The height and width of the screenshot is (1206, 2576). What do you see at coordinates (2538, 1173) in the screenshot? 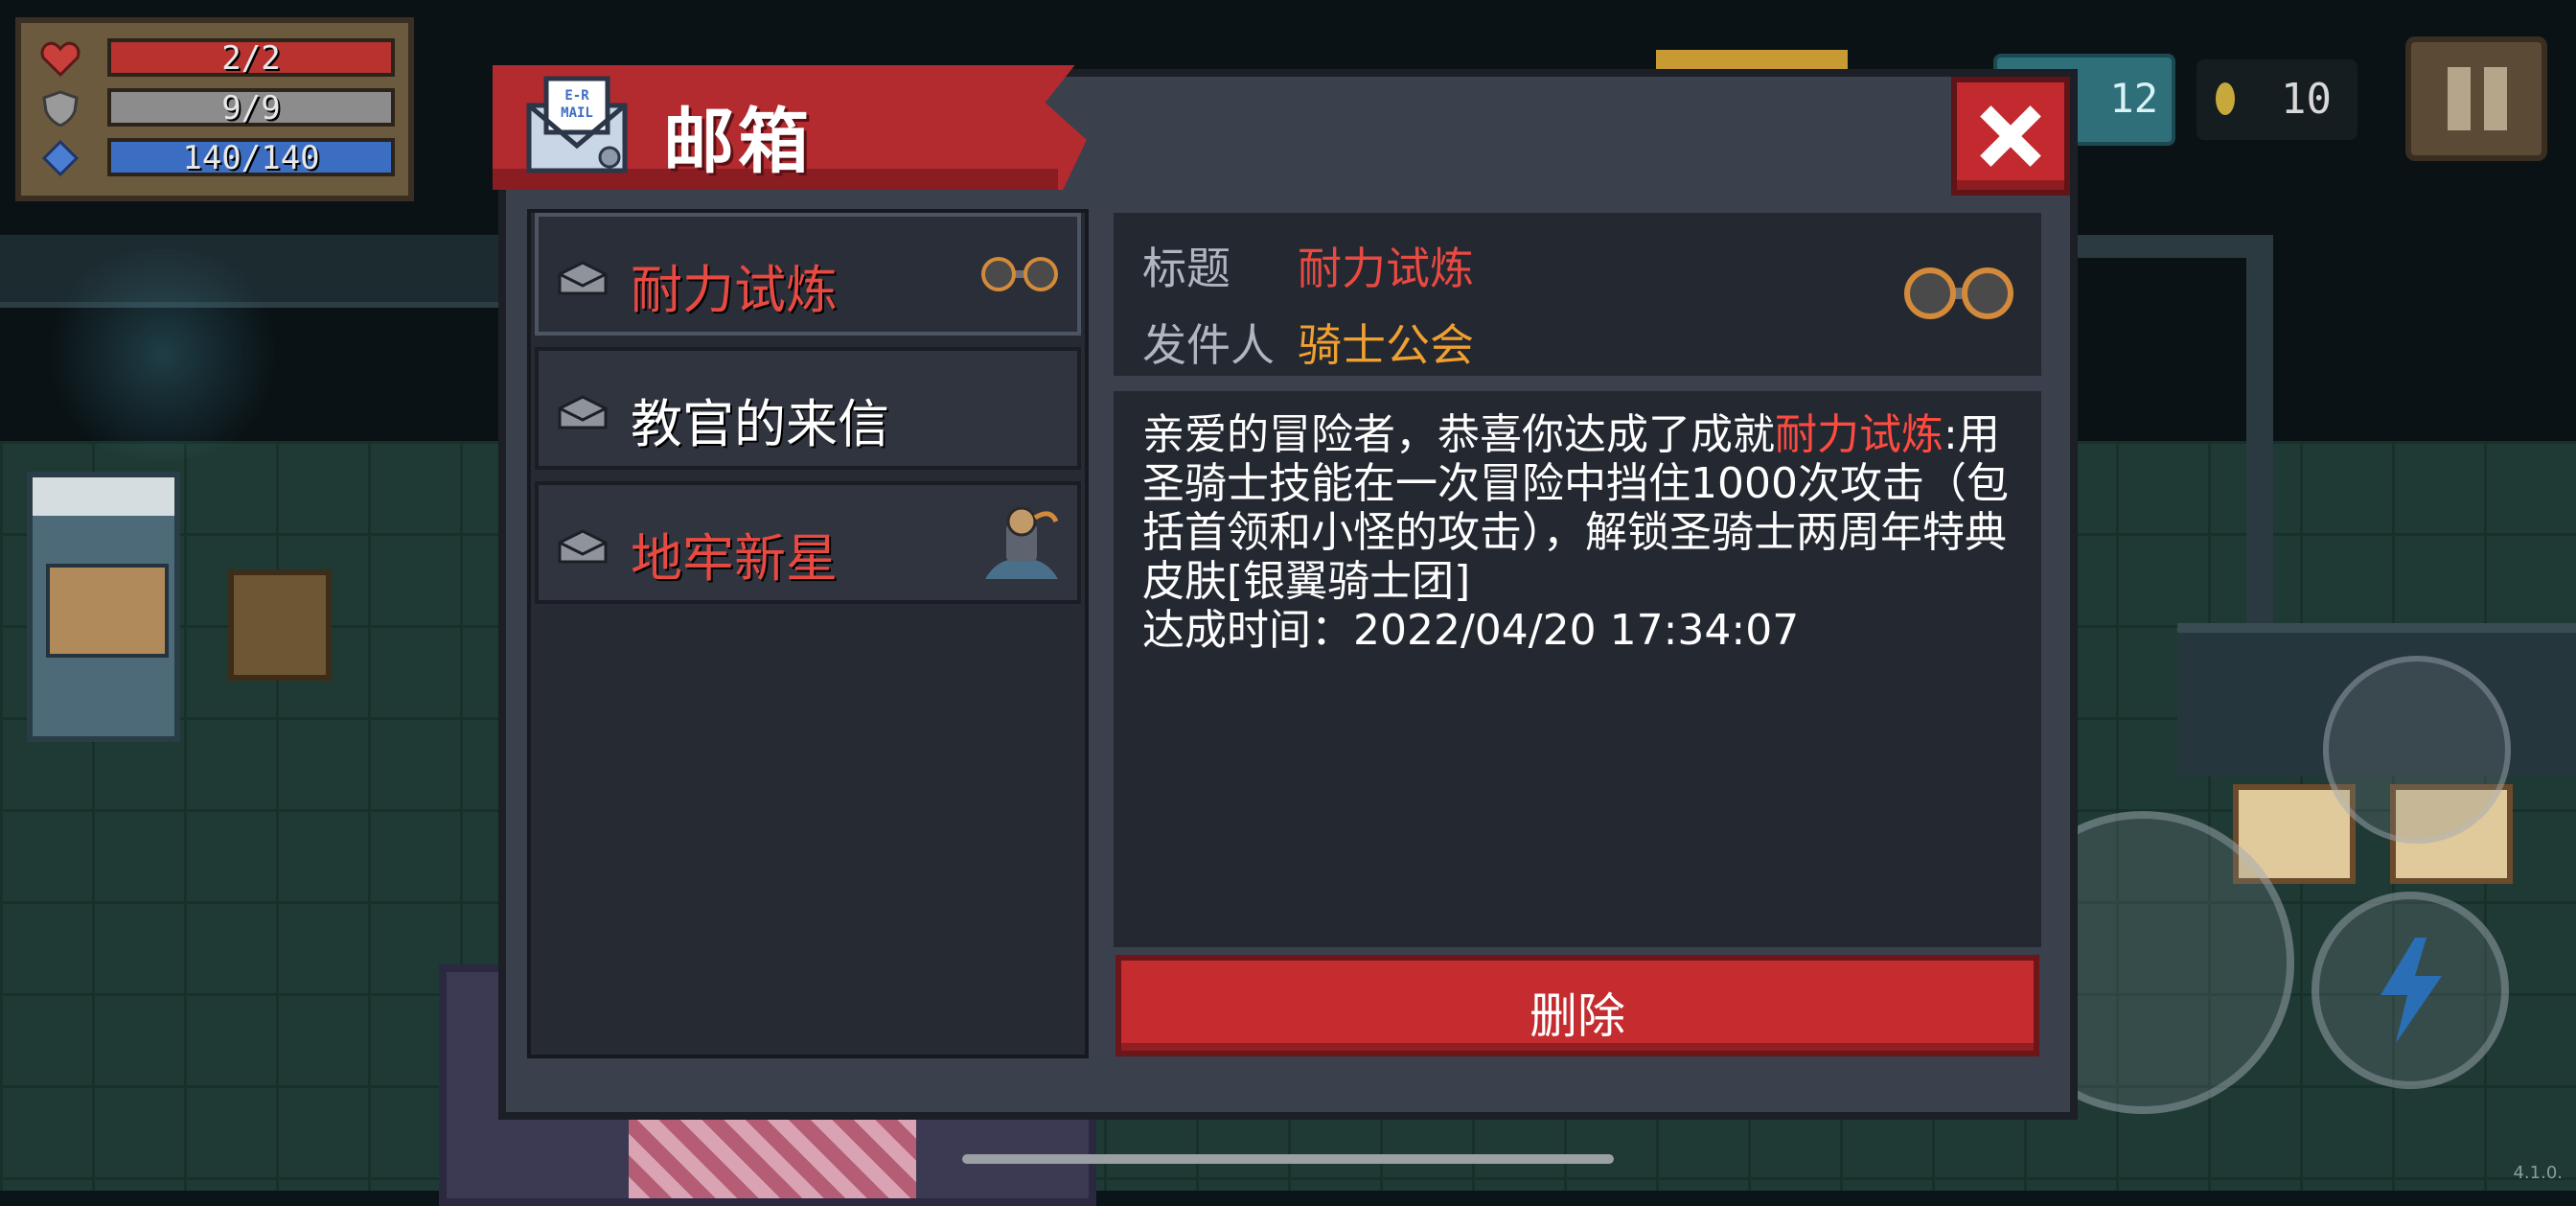
I see `version-label: 4.1.0.` at bounding box center [2538, 1173].